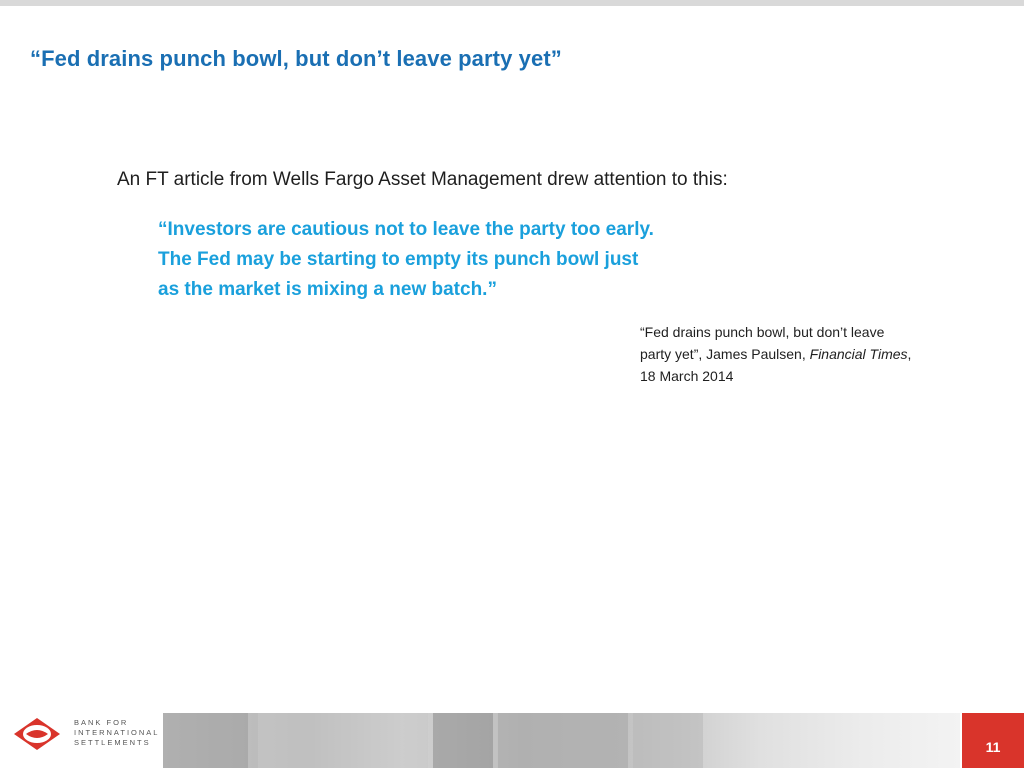 The width and height of the screenshot is (1024, 768). I want to click on bis-logo-text: BANK FOR INTERNATIONAL SETTLEMENTS, so click(116, 733).